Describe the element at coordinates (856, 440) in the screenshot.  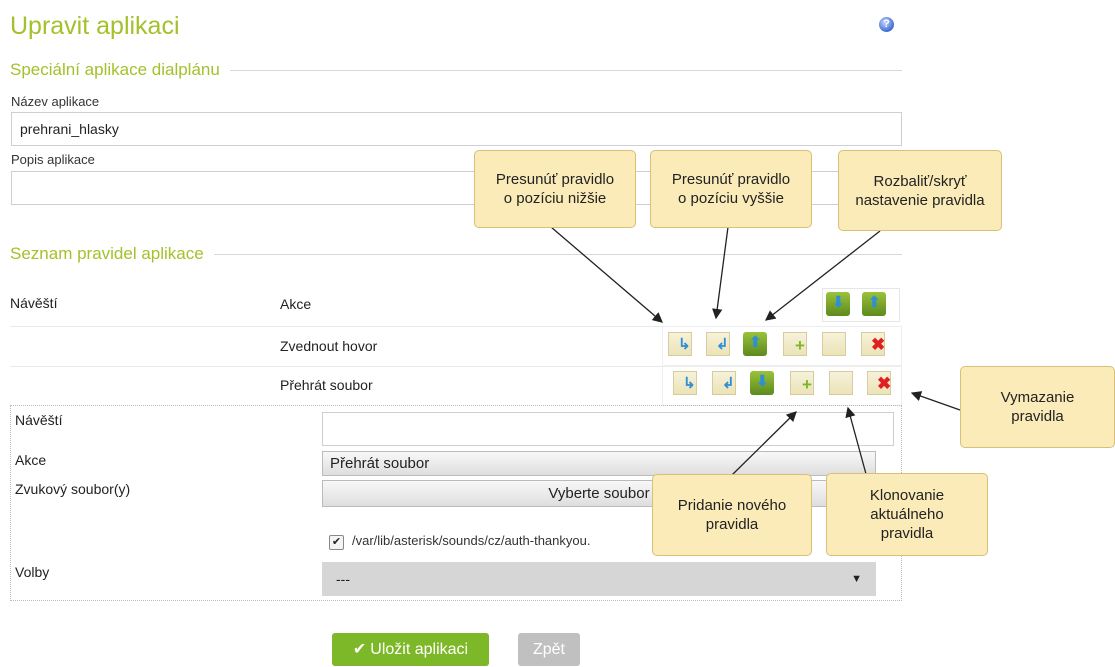
I see `arrow-clone` at that location.